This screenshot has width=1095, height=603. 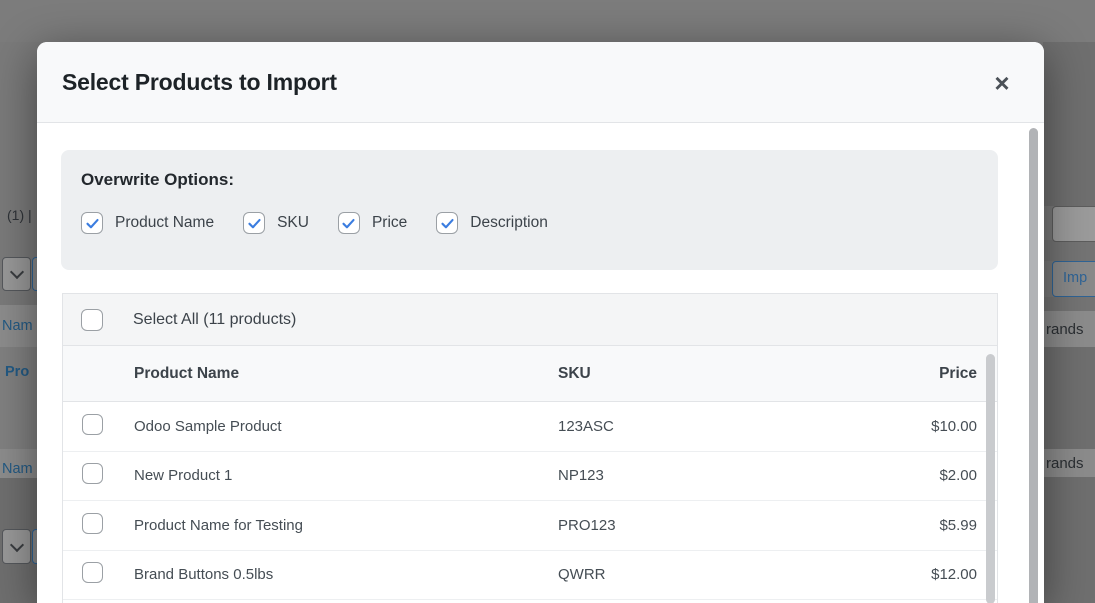 I want to click on overwrite-option: Description, so click(x=492, y=223).